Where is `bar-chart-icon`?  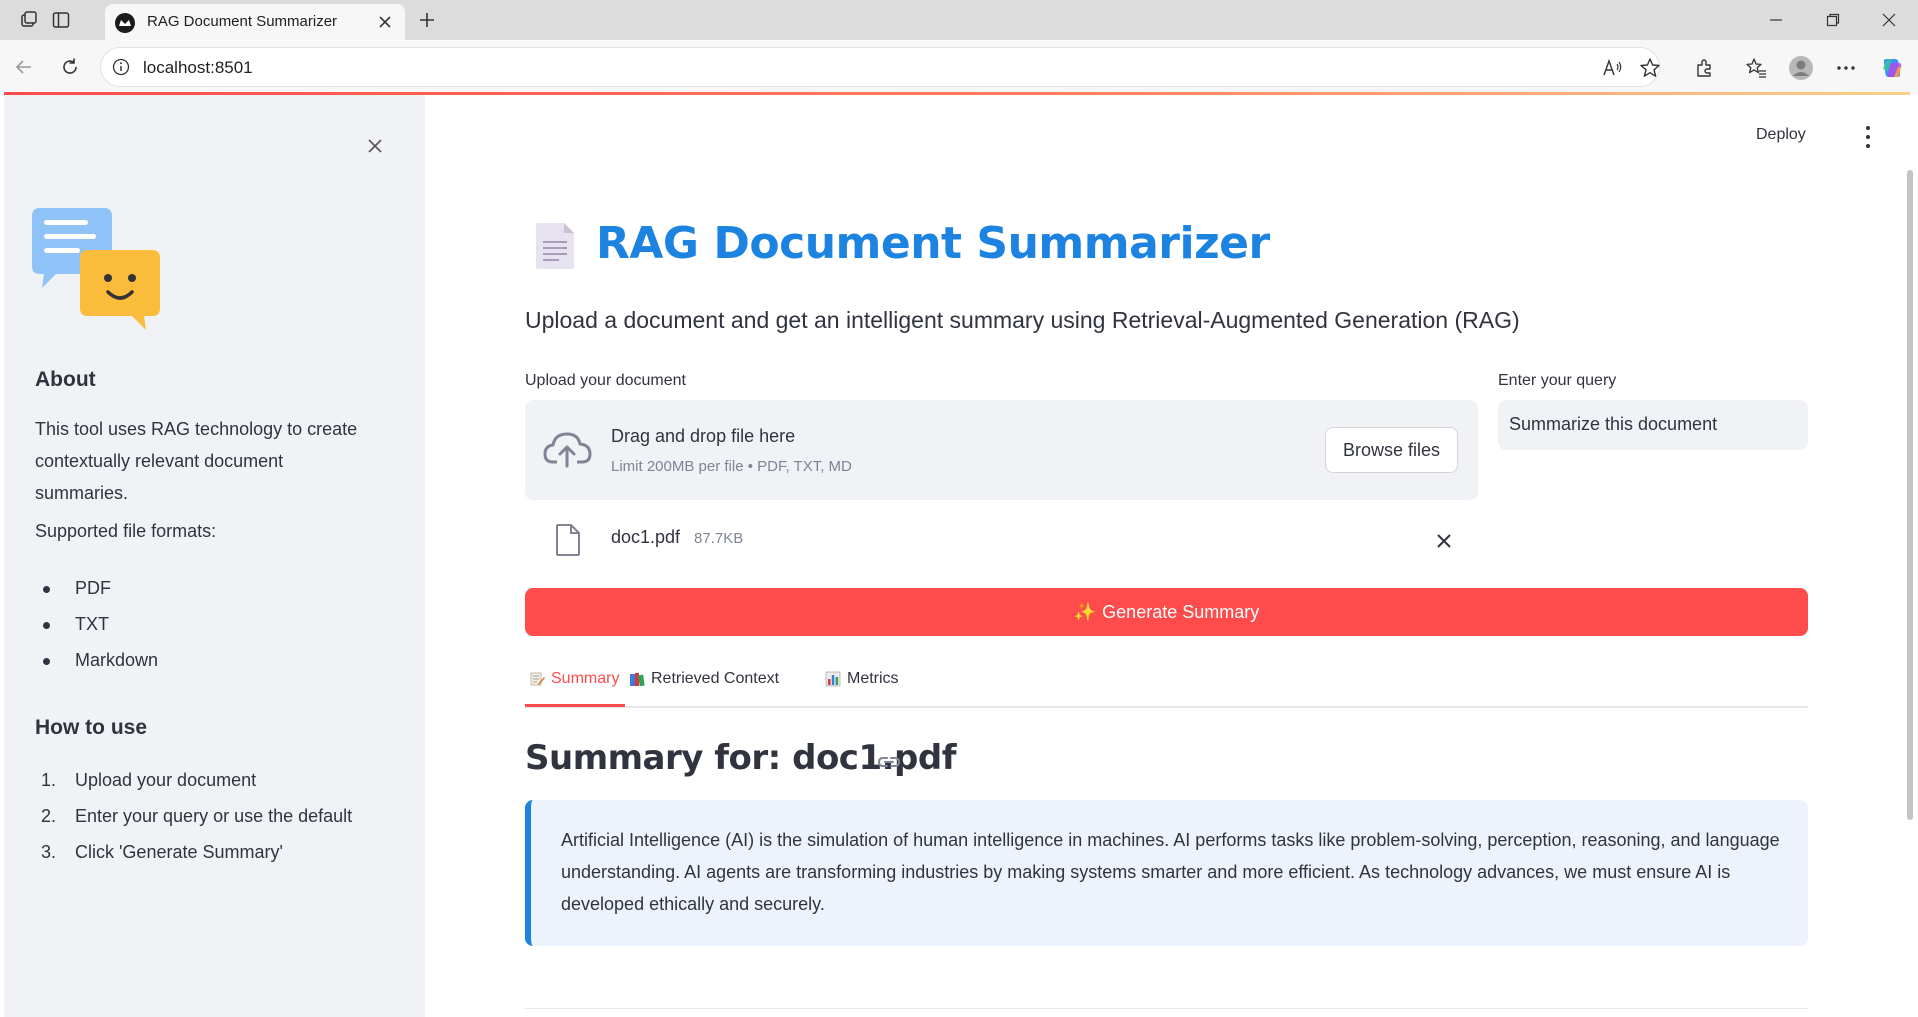 bar-chart-icon is located at coordinates (833, 679).